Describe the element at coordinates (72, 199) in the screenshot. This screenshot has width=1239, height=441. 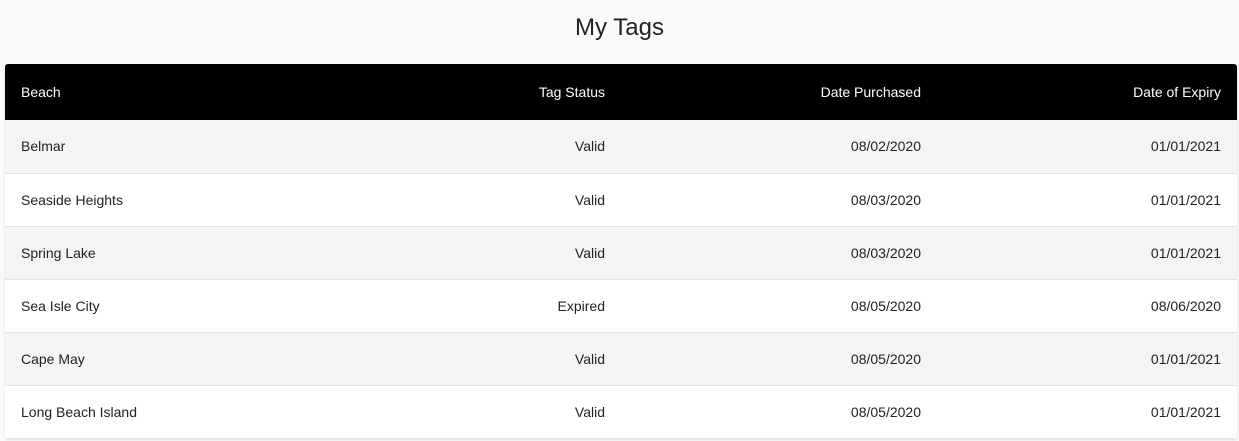
I see `cell-beach: Seaside Heights` at that location.